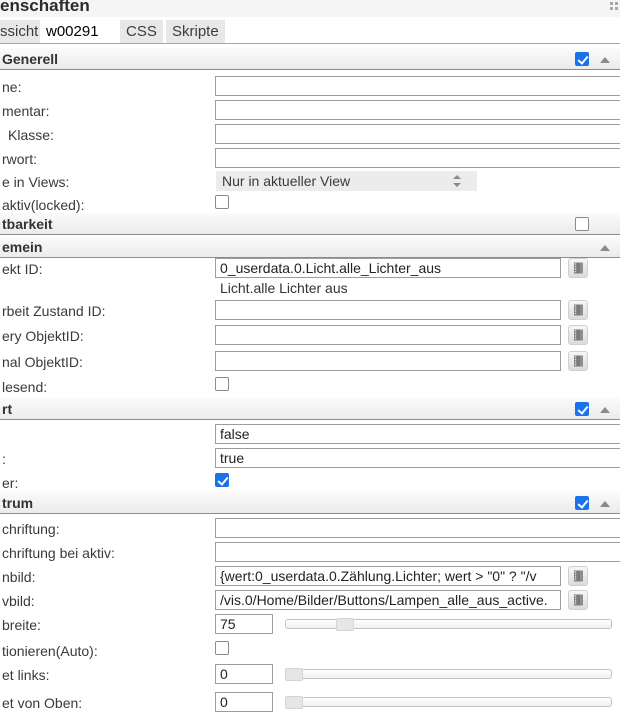  What do you see at coordinates (388, 310) in the screenshot?
I see `zustand-id-input` at bounding box center [388, 310].